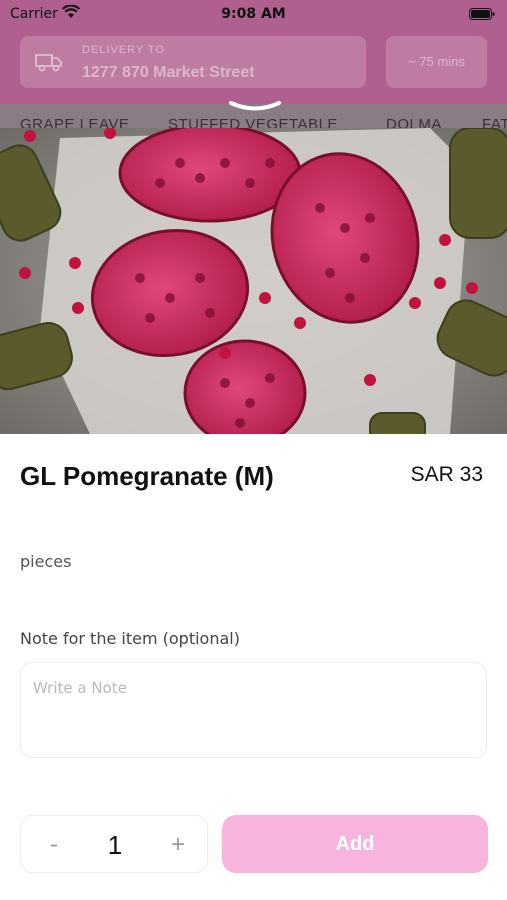 The width and height of the screenshot is (507, 900). I want to click on status-time: 9:08 AM, so click(253, 14).